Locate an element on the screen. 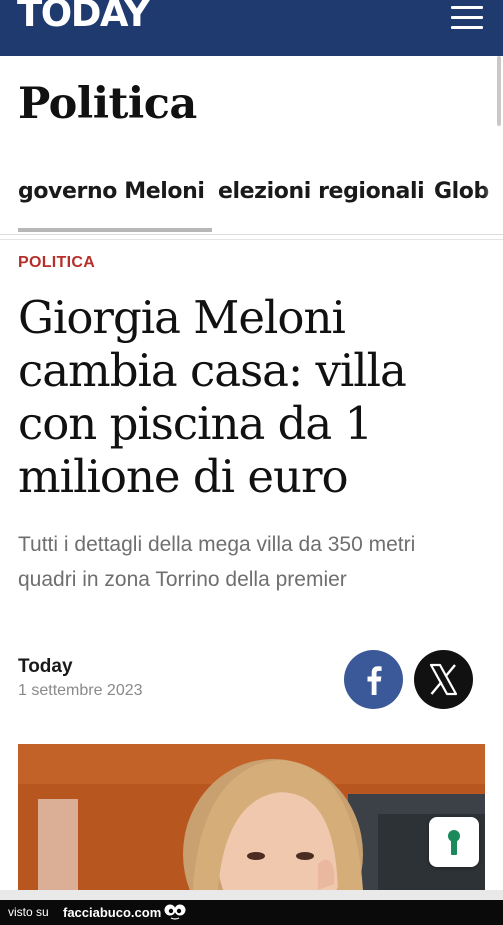 This screenshot has height=925, width=503. x-share-button is located at coordinates (443, 679).